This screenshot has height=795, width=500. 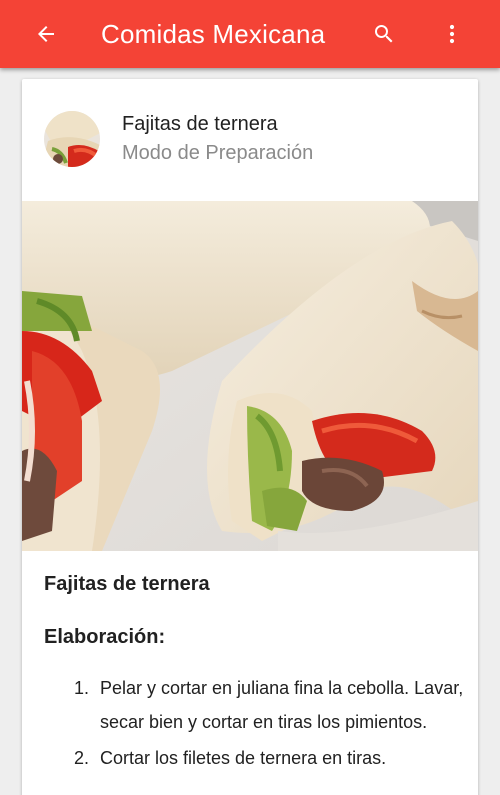 I want to click on step-number: 2., so click(x=82, y=758).